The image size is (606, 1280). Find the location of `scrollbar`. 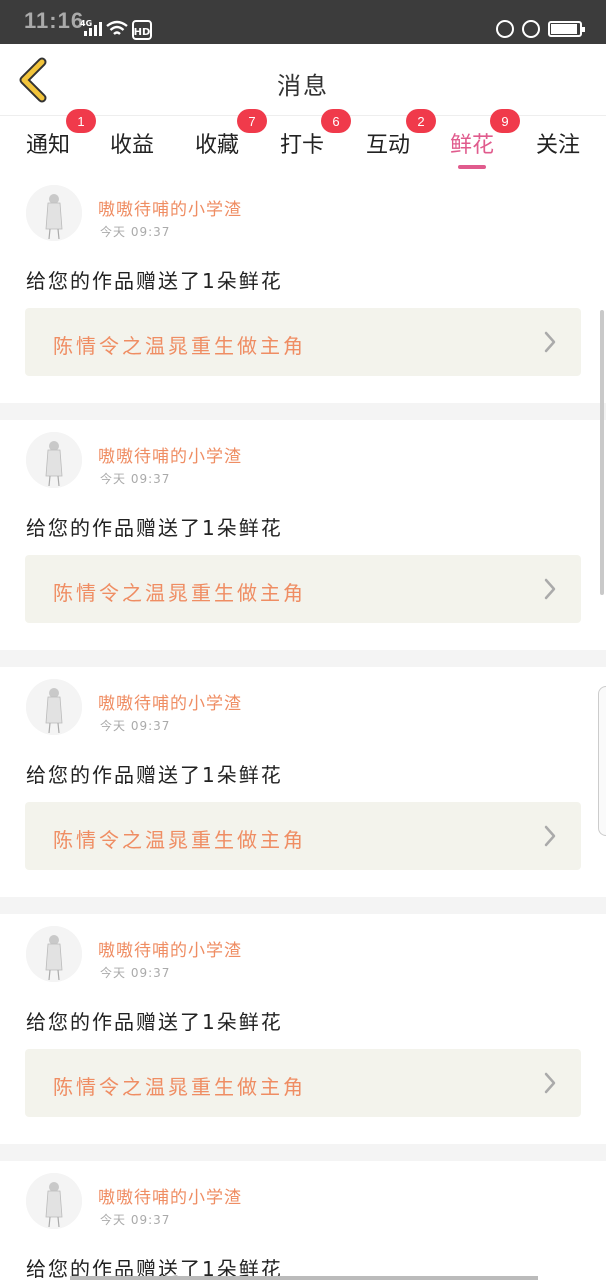

scrollbar is located at coordinates (602, 452).